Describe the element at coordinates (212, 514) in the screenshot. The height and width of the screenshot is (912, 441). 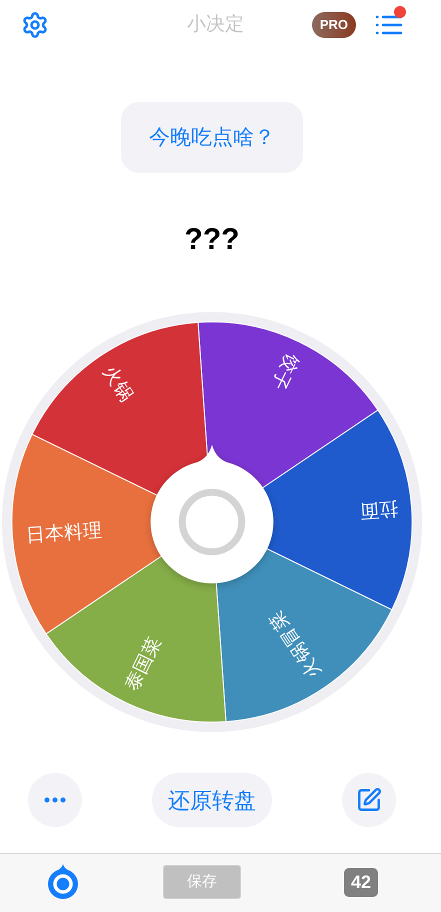
I see `spin-button` at that location.